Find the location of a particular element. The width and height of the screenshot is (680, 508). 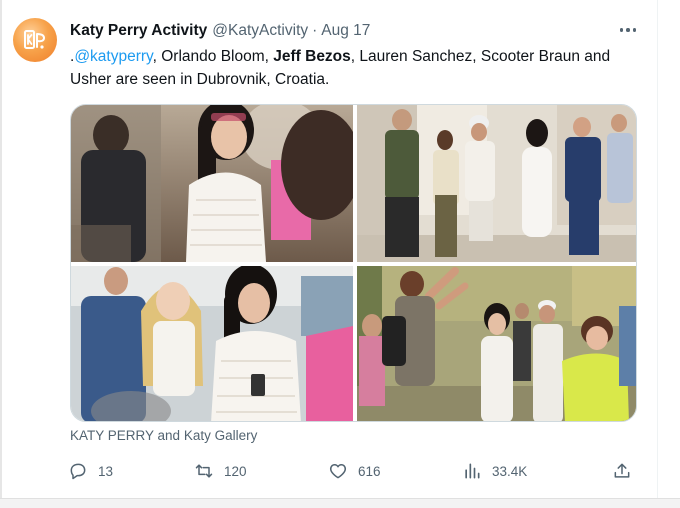

author-handle: @KatyActivity is located at coordinates (260, 31).